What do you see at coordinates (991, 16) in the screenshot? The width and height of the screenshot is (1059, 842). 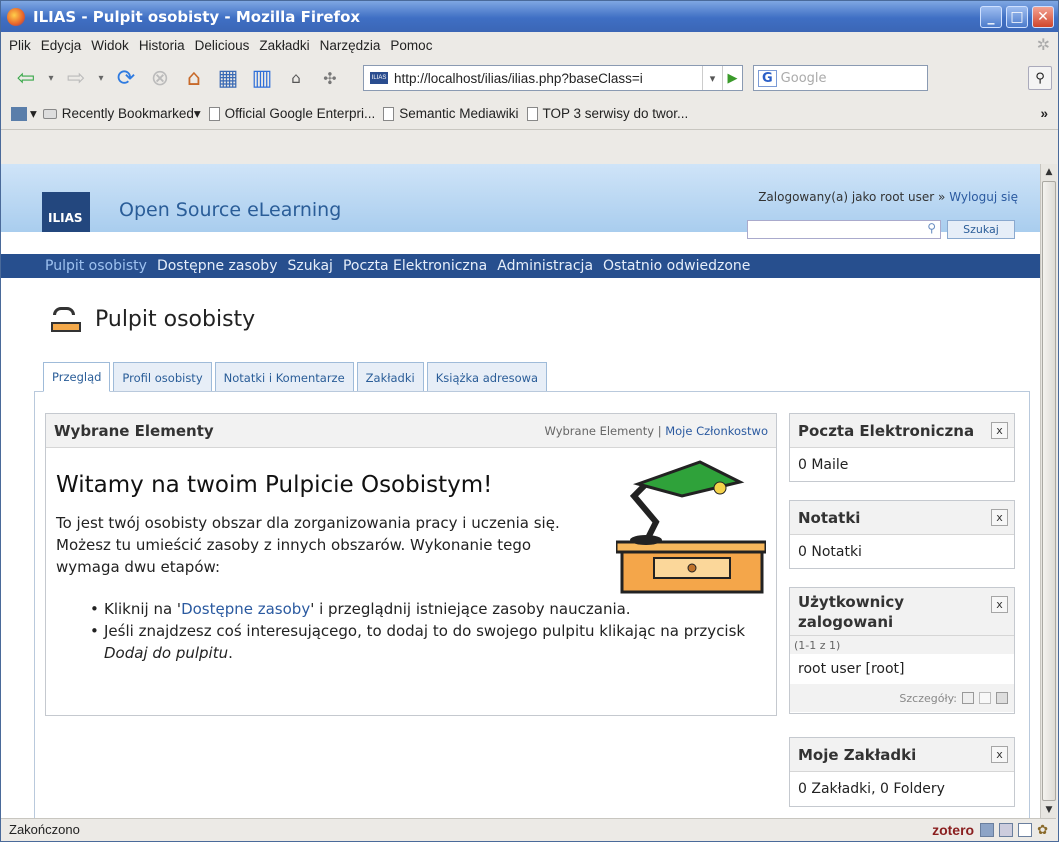 I see `minimize-button: _` at bounding box center [991, 16].